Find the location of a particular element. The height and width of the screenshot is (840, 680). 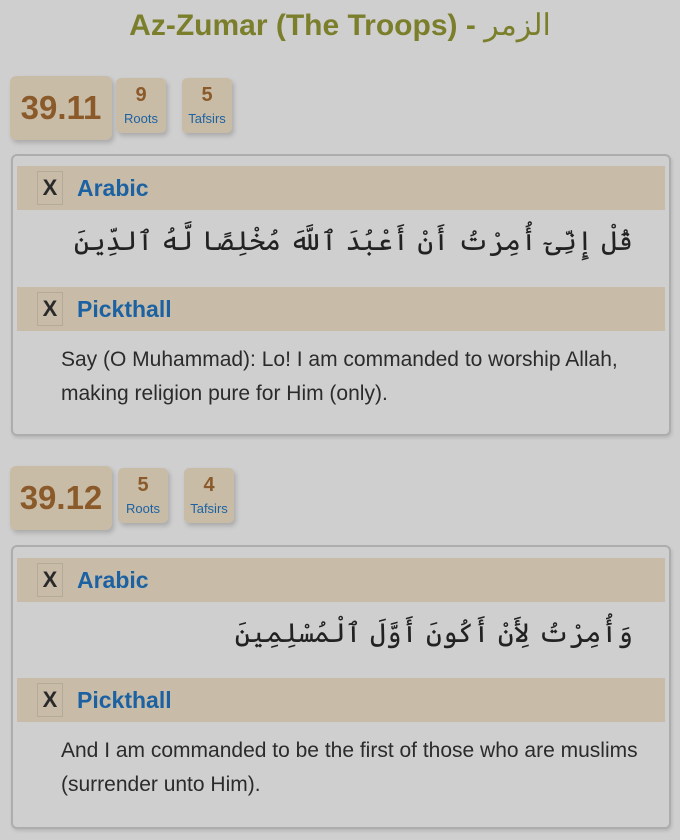

roots-count: 5 is located at coordinates (143, 485).